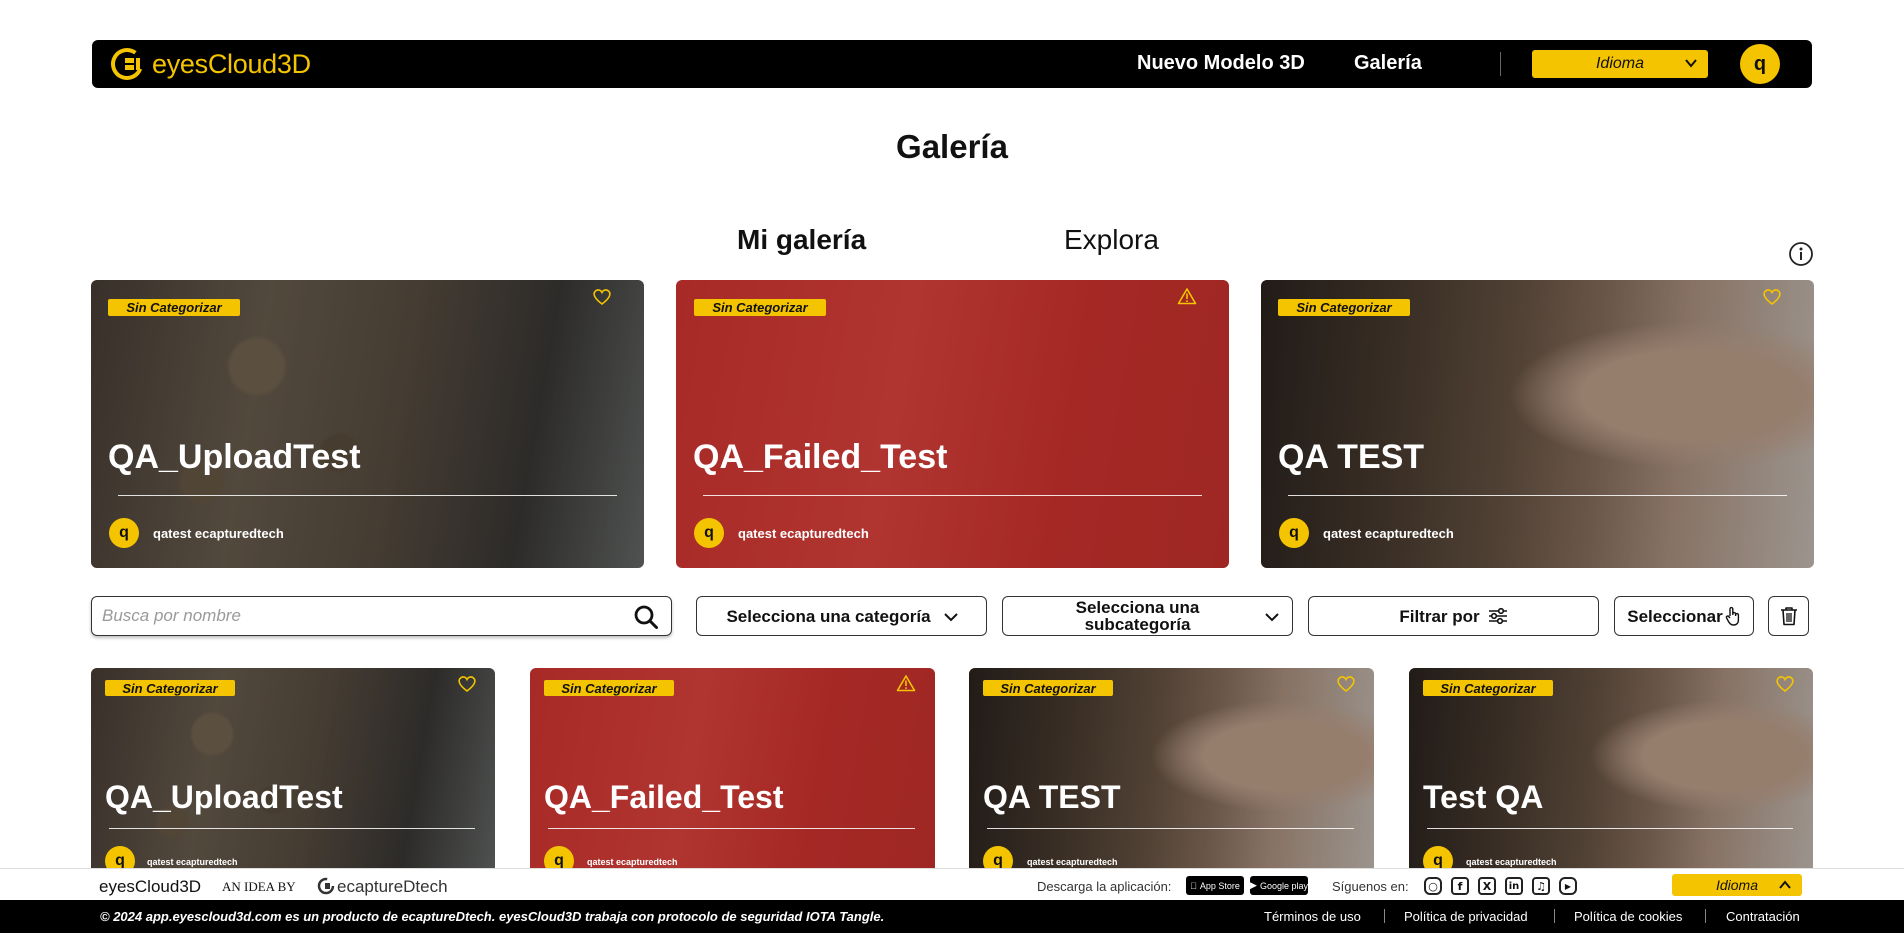 The image size is (1904, 933). What do you see at coordinates (1283, 885) in the screenshot?
I see `google-play-label: Google play` at bounding box center [1283, 885].